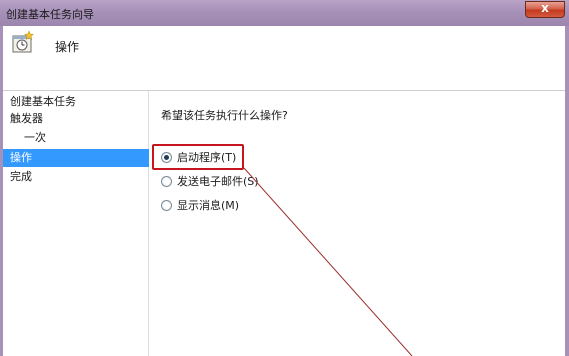 The image size is (569, 356). Describe the element at coordinates (23, 41) in the screenshot. I see `task-scheduler-icon` at that location.